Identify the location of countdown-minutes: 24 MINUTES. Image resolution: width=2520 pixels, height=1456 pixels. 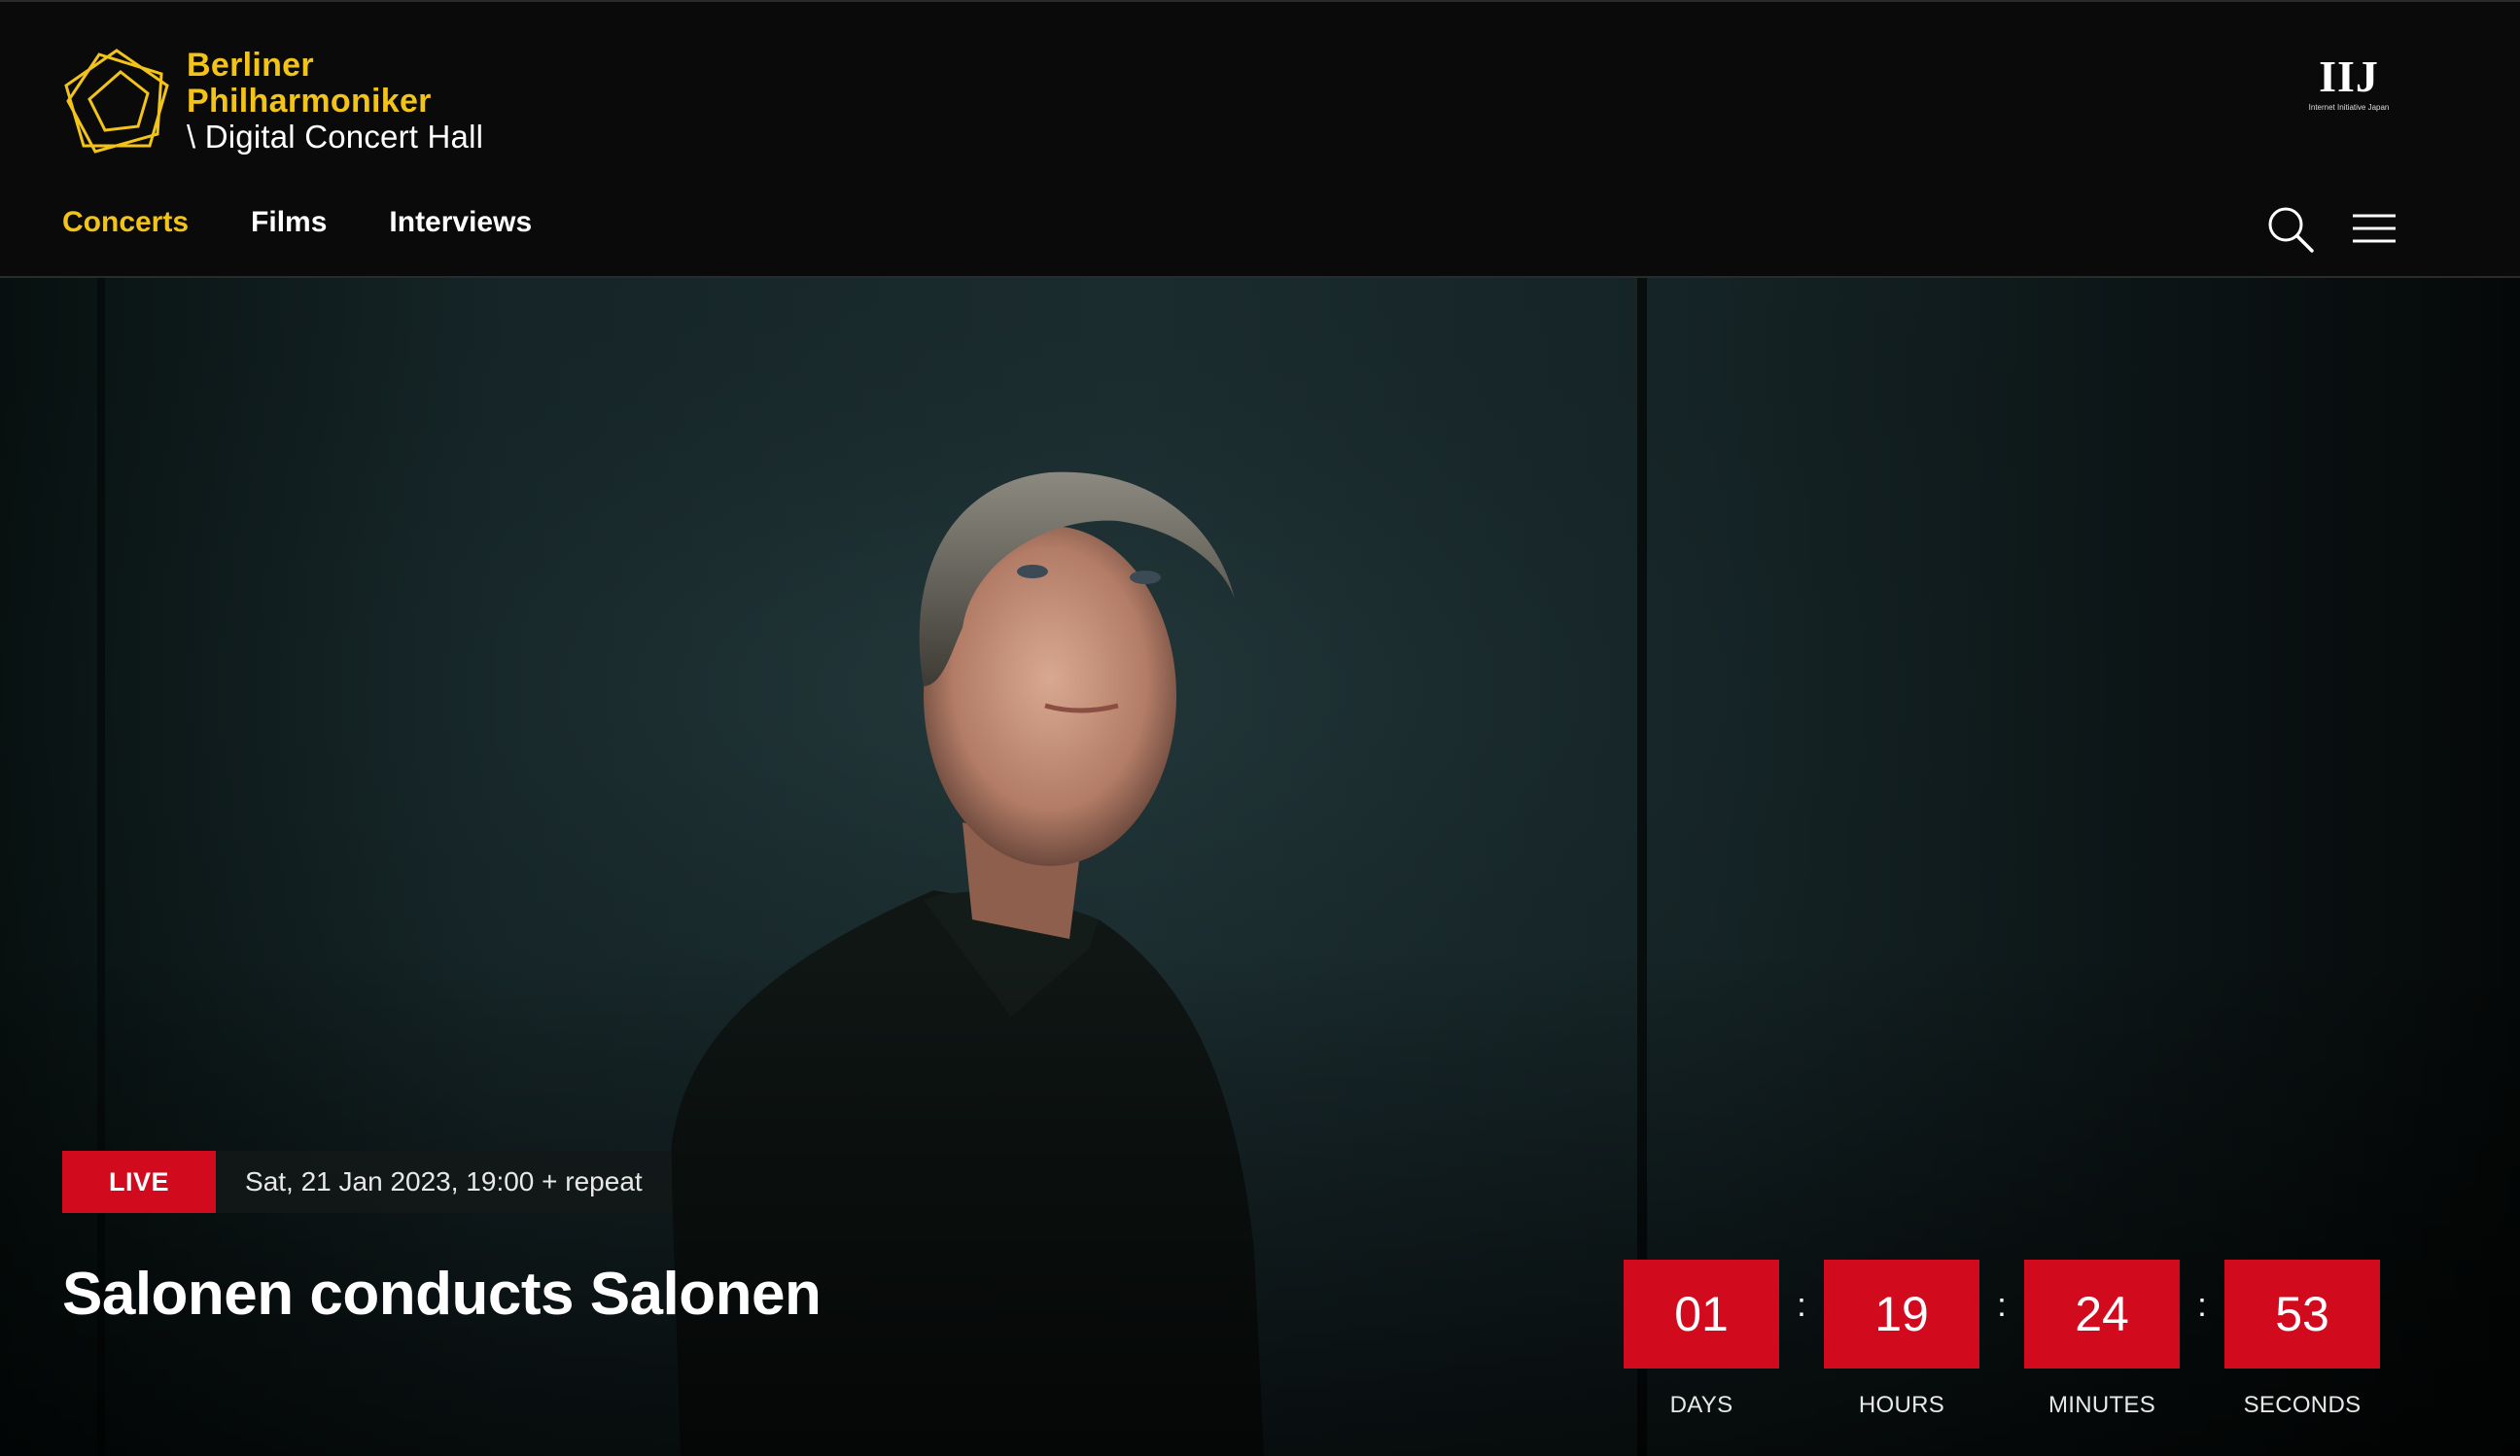
(2102, 1339).